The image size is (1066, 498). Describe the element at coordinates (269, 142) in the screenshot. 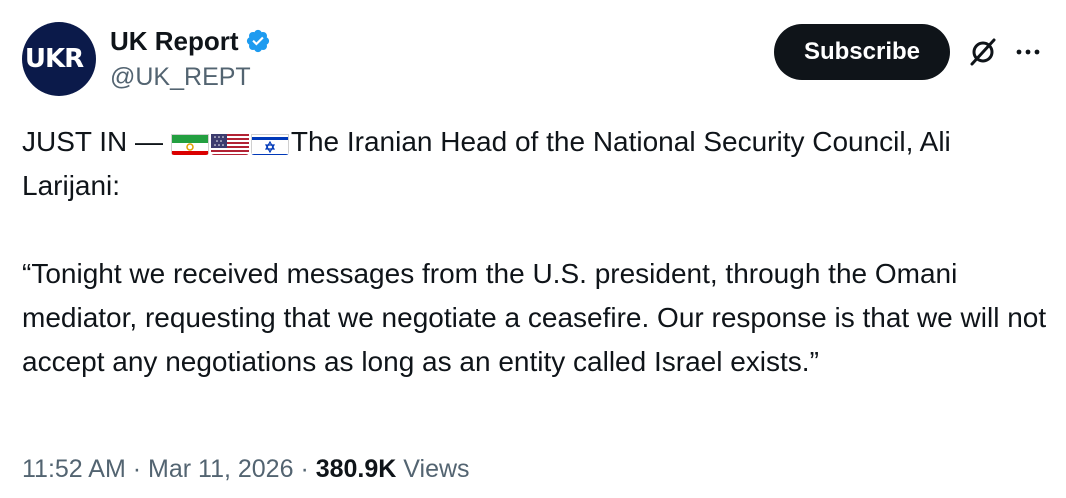

I see `israel-flag-icon` at that location.